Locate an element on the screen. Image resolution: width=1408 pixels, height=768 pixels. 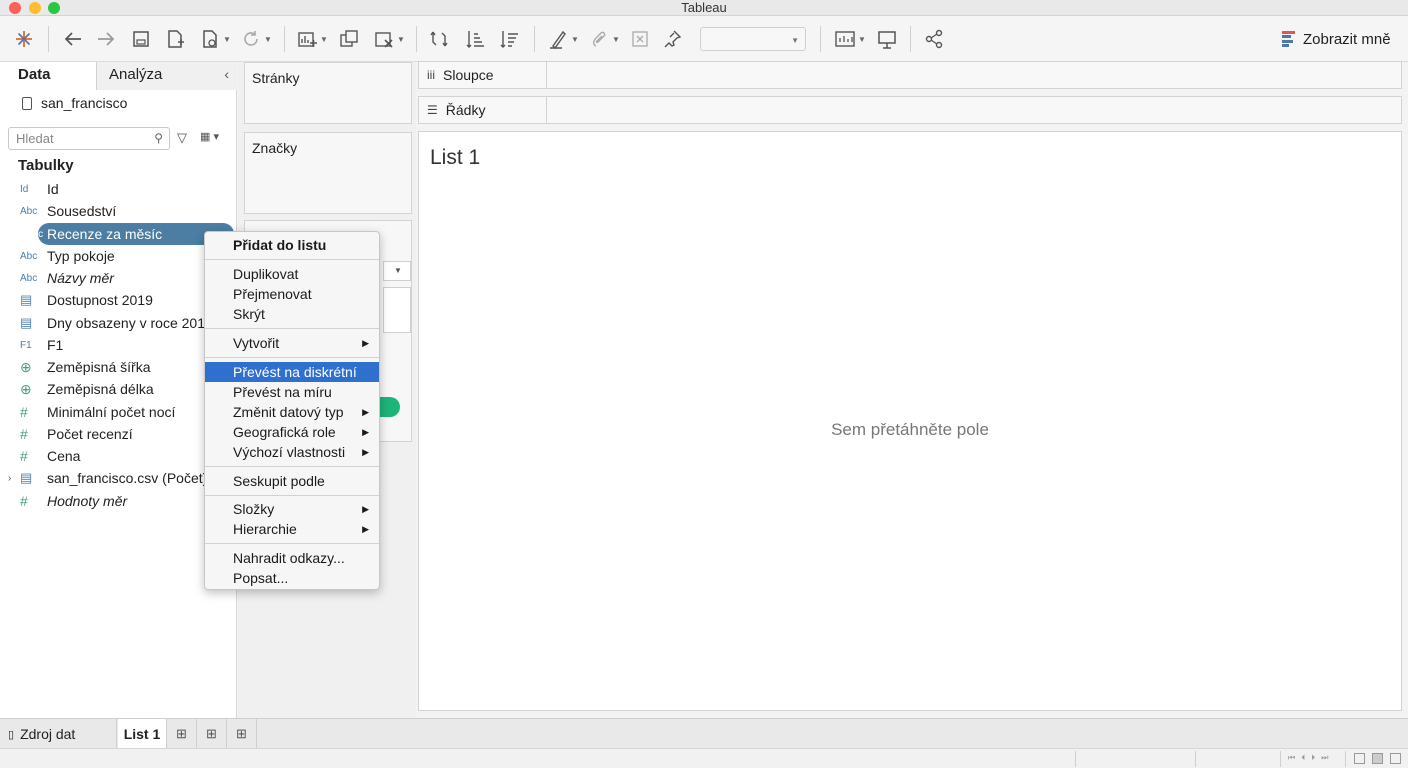
menu-item-group-by: Seskupit podle is located at coordinates (292, 481).